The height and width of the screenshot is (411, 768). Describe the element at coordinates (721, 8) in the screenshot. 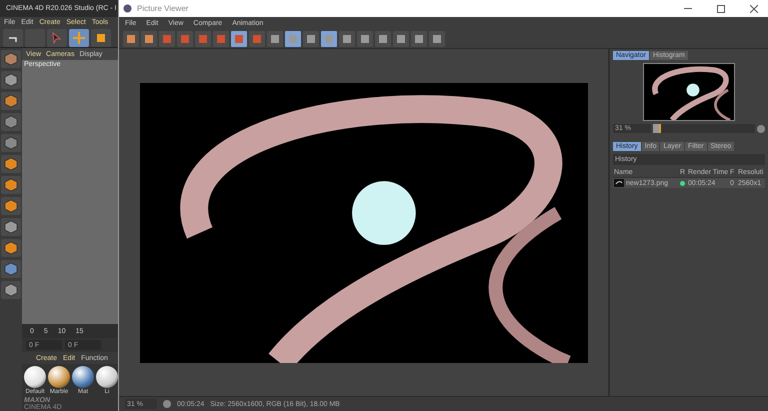

I see `maximize-icon` at that location.